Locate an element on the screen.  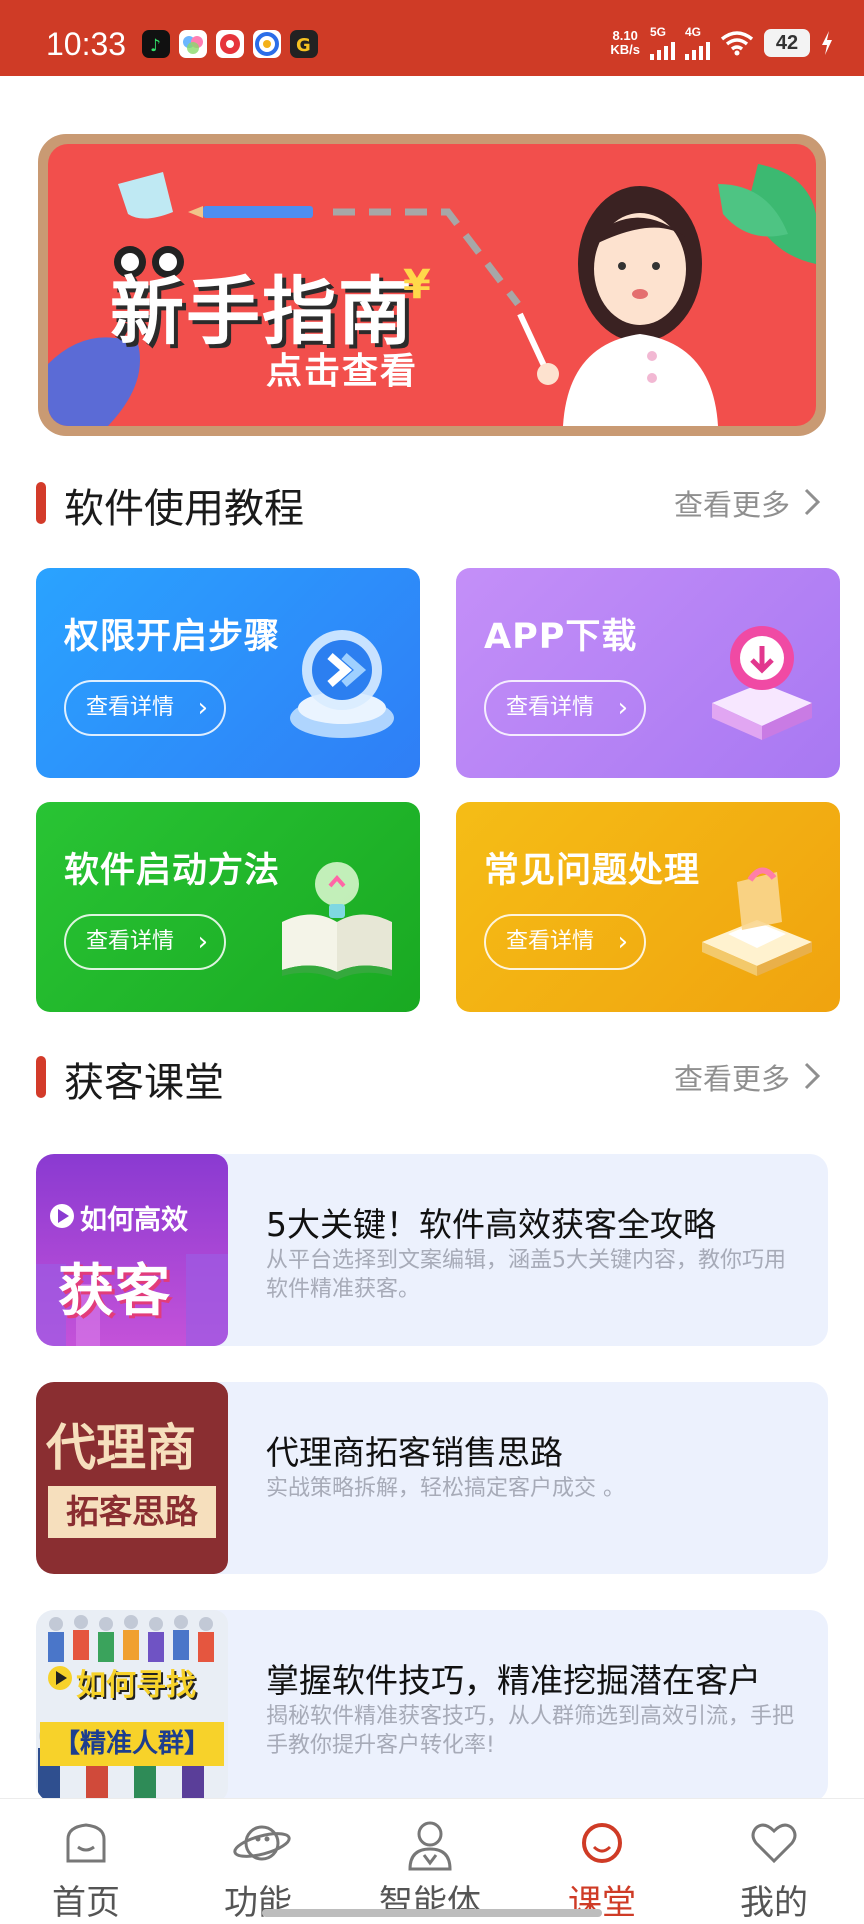
classroom-icon is located at coordinates (602, 1843).